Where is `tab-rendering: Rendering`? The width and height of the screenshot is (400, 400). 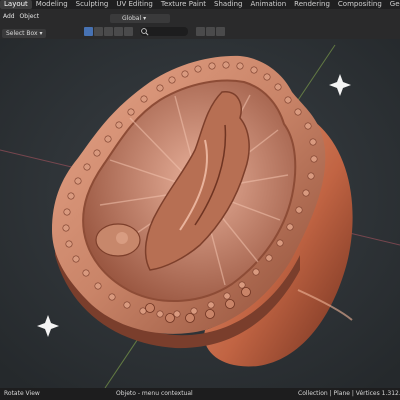
tab-rendering: Rendering is located at coordinates (312, 4).